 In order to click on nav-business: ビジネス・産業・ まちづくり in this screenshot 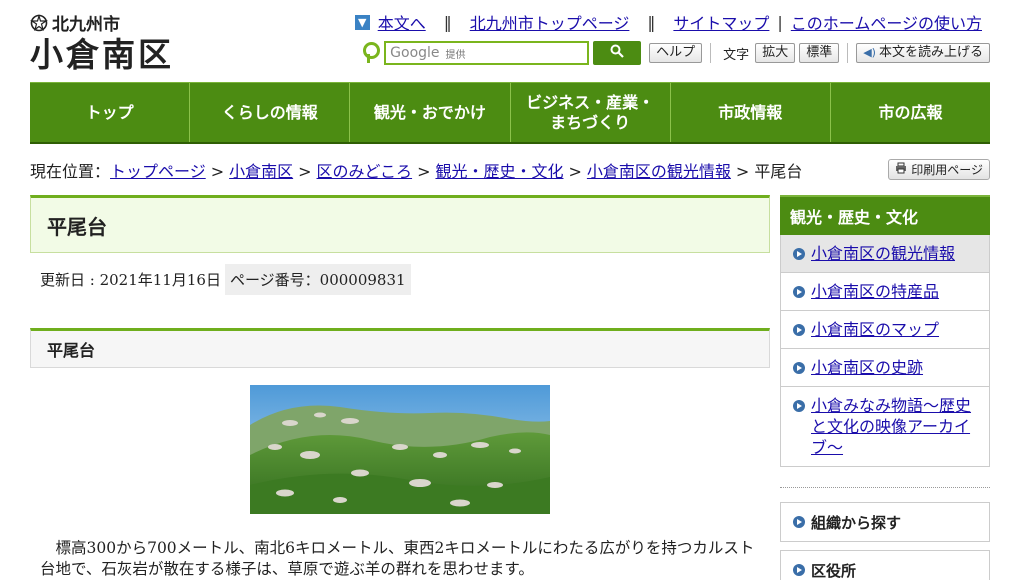, I will do `click(591, 112)`.